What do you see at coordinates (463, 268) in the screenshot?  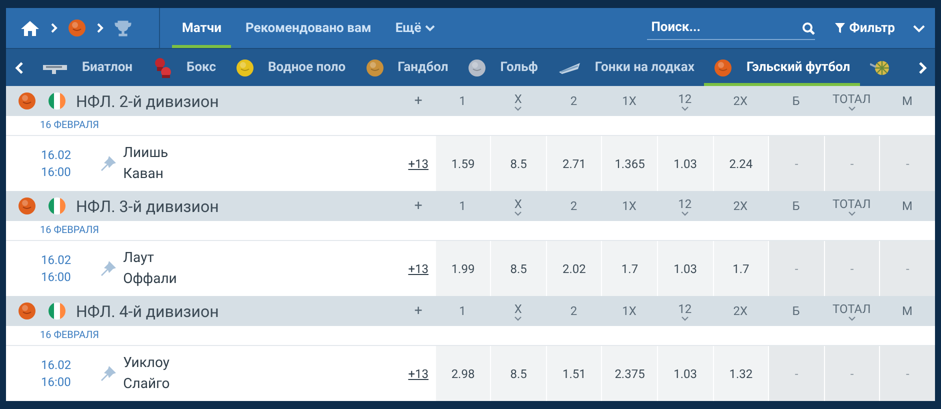 I see `odds-cell: 1.99` at bounding box center [463, 268].